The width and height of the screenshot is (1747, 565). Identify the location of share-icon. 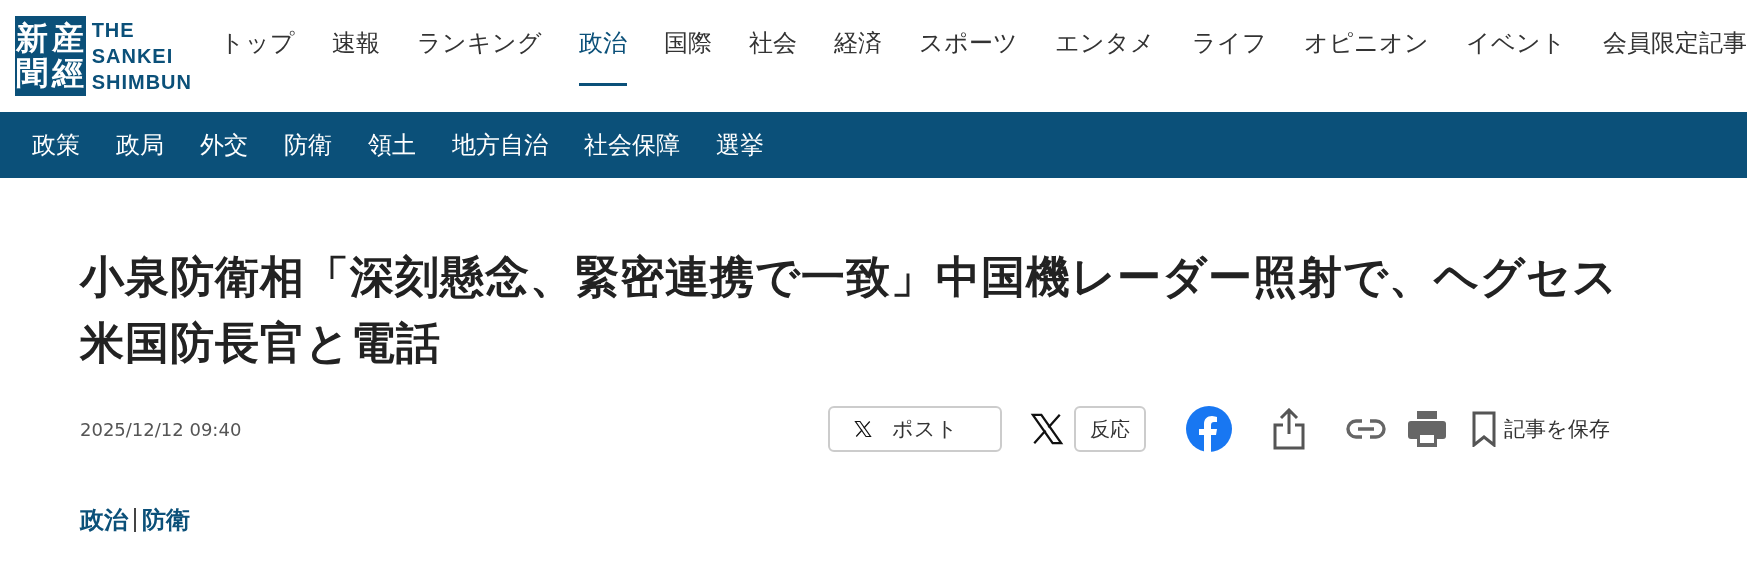
(1289, 429).